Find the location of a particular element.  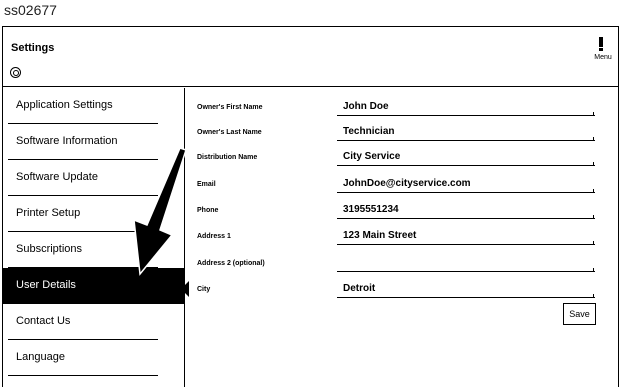

phone-field: Phone 3195551234 is located at coordinates (397, 212).